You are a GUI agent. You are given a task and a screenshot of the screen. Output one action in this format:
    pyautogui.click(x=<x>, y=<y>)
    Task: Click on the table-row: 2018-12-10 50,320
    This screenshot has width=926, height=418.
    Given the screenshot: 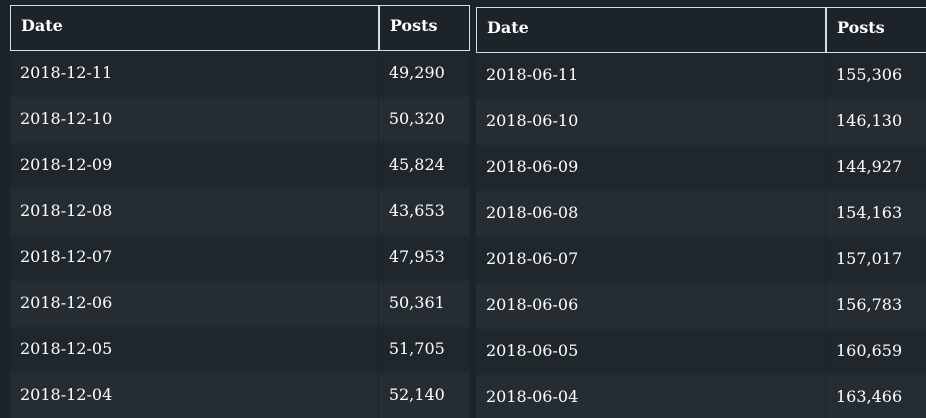 What is the action you would take?
    pyautogui.click(x=240, y=120)
    